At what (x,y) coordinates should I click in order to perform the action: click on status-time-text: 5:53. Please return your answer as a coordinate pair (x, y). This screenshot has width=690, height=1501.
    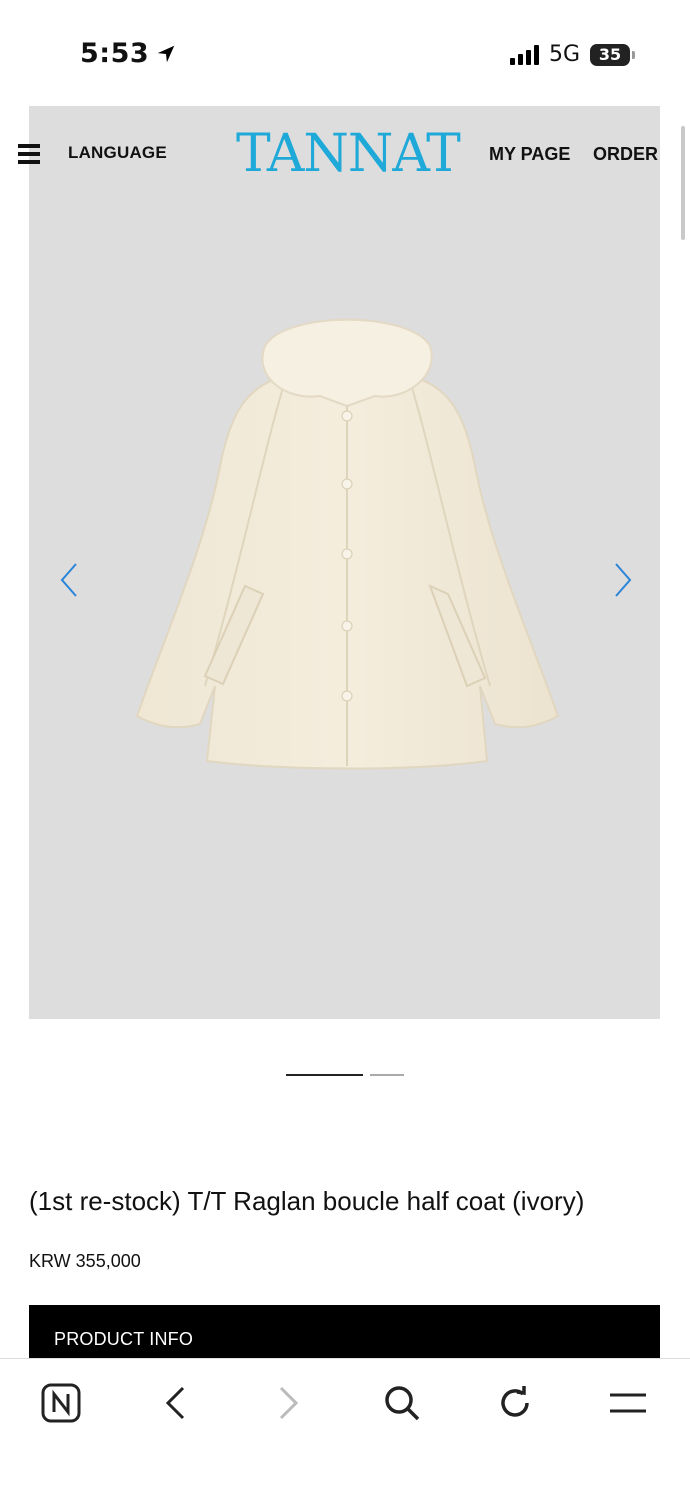
    Looking at the image, I should click on (115, 53).